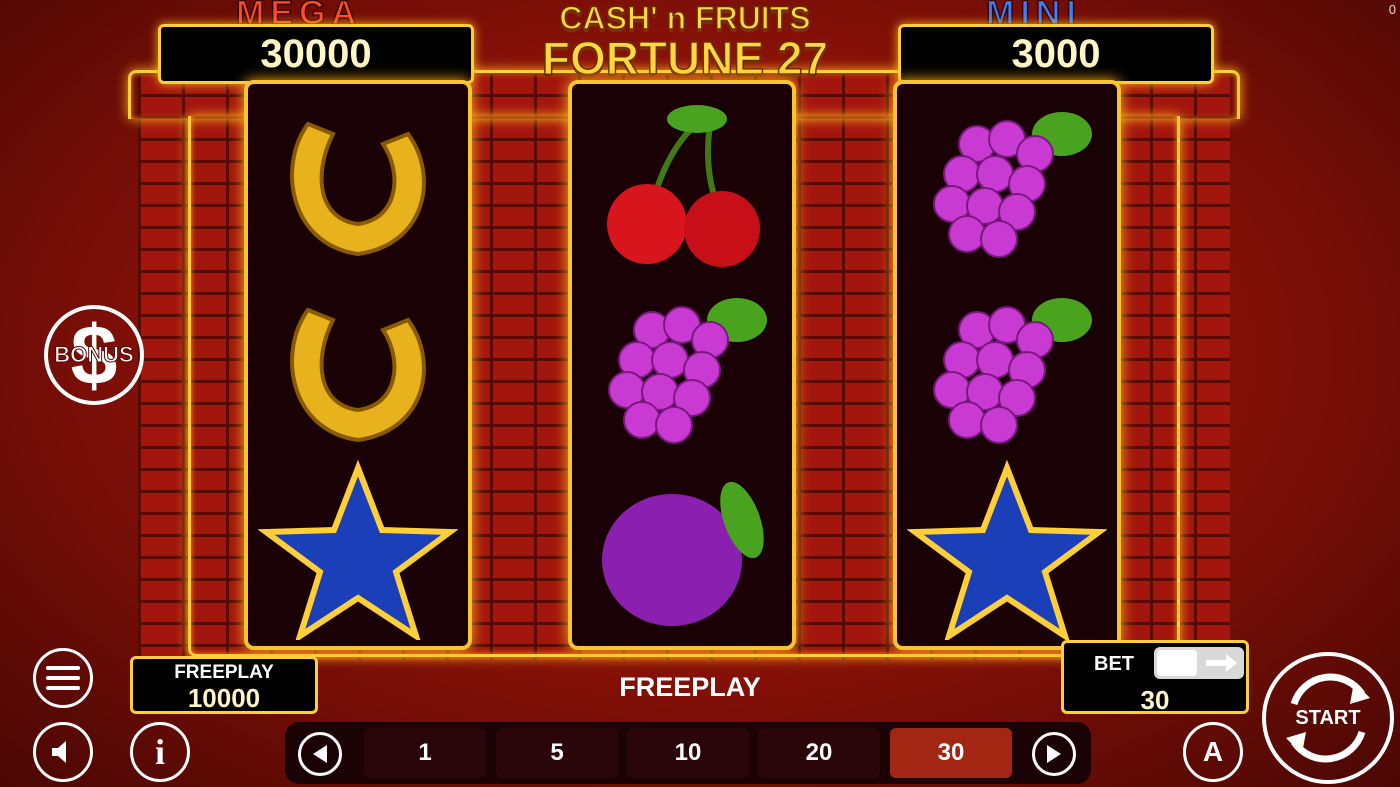 The height and width of the screenshot is (787, 1400). What do you see at coordinates (224, 698) in the screenshot?
I see `freeplay-value: 10000` at bounding box center [224, 698].